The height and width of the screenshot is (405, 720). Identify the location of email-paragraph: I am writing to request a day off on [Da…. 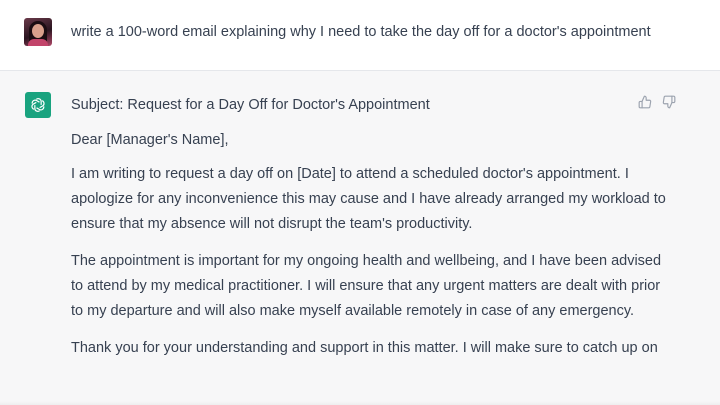
(368, 199).